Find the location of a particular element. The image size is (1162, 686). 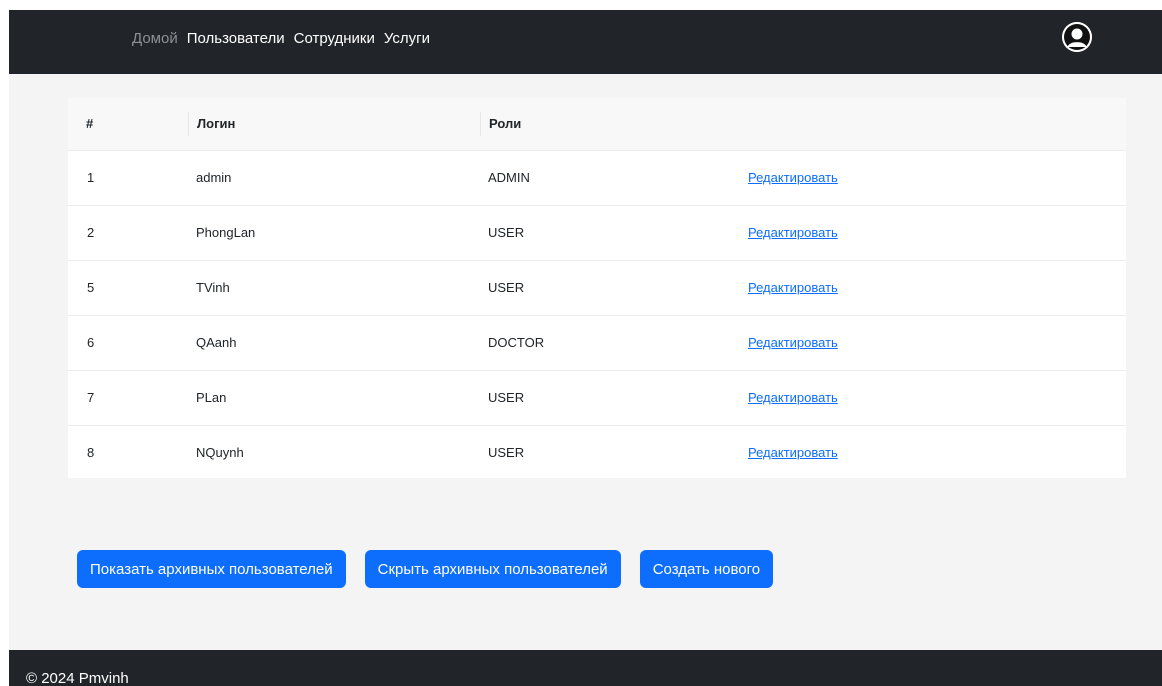

row-login: QAanh is located at coordinates (216, 342).